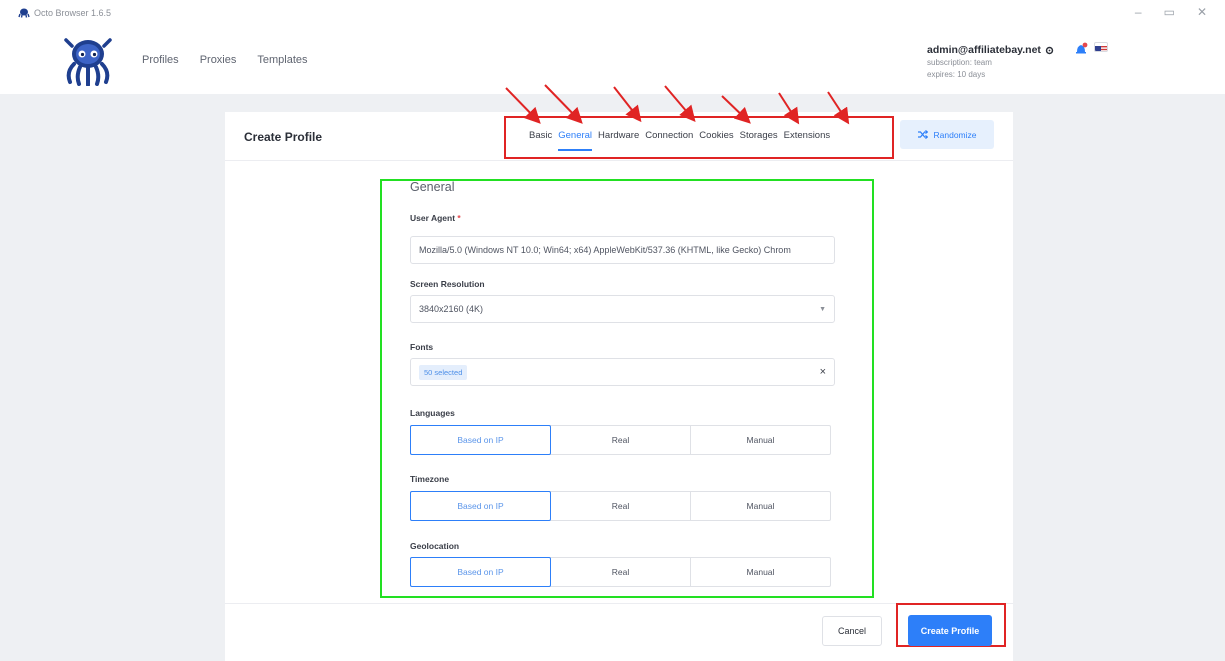 The height and width of the screenshot is (661, 1225). I want to click on randomize-label: Randomize, so click(955, 134).